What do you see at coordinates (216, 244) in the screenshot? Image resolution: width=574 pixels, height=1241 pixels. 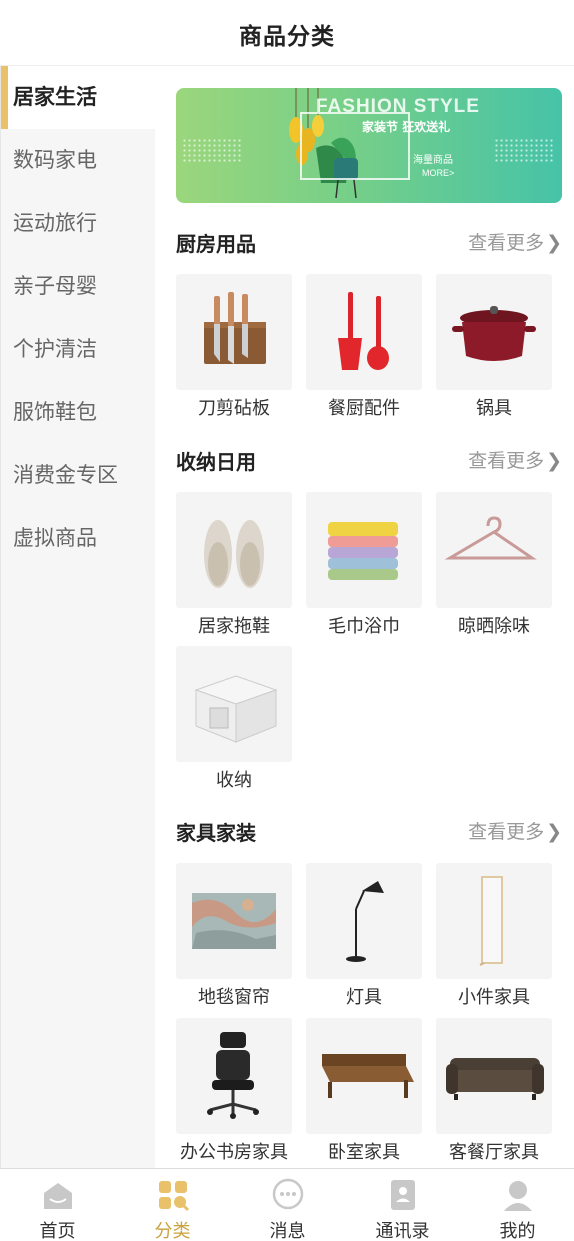 I see `section-title: 厨房用品` at bounding box center [216, 244].